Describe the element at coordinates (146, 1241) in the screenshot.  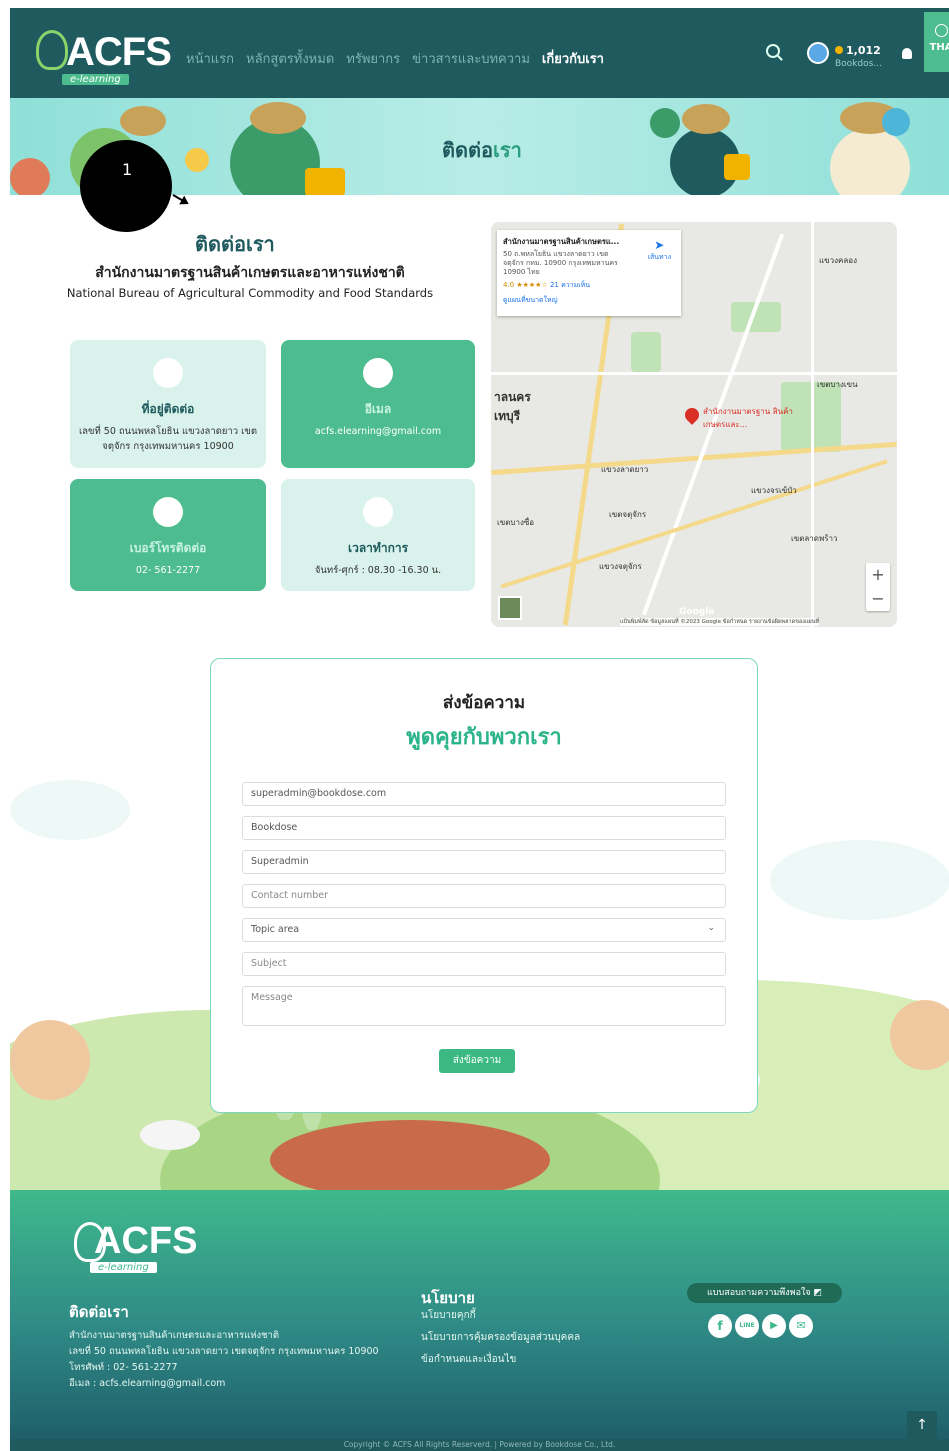
I see `footer-logo-text: ACFS` at that location.